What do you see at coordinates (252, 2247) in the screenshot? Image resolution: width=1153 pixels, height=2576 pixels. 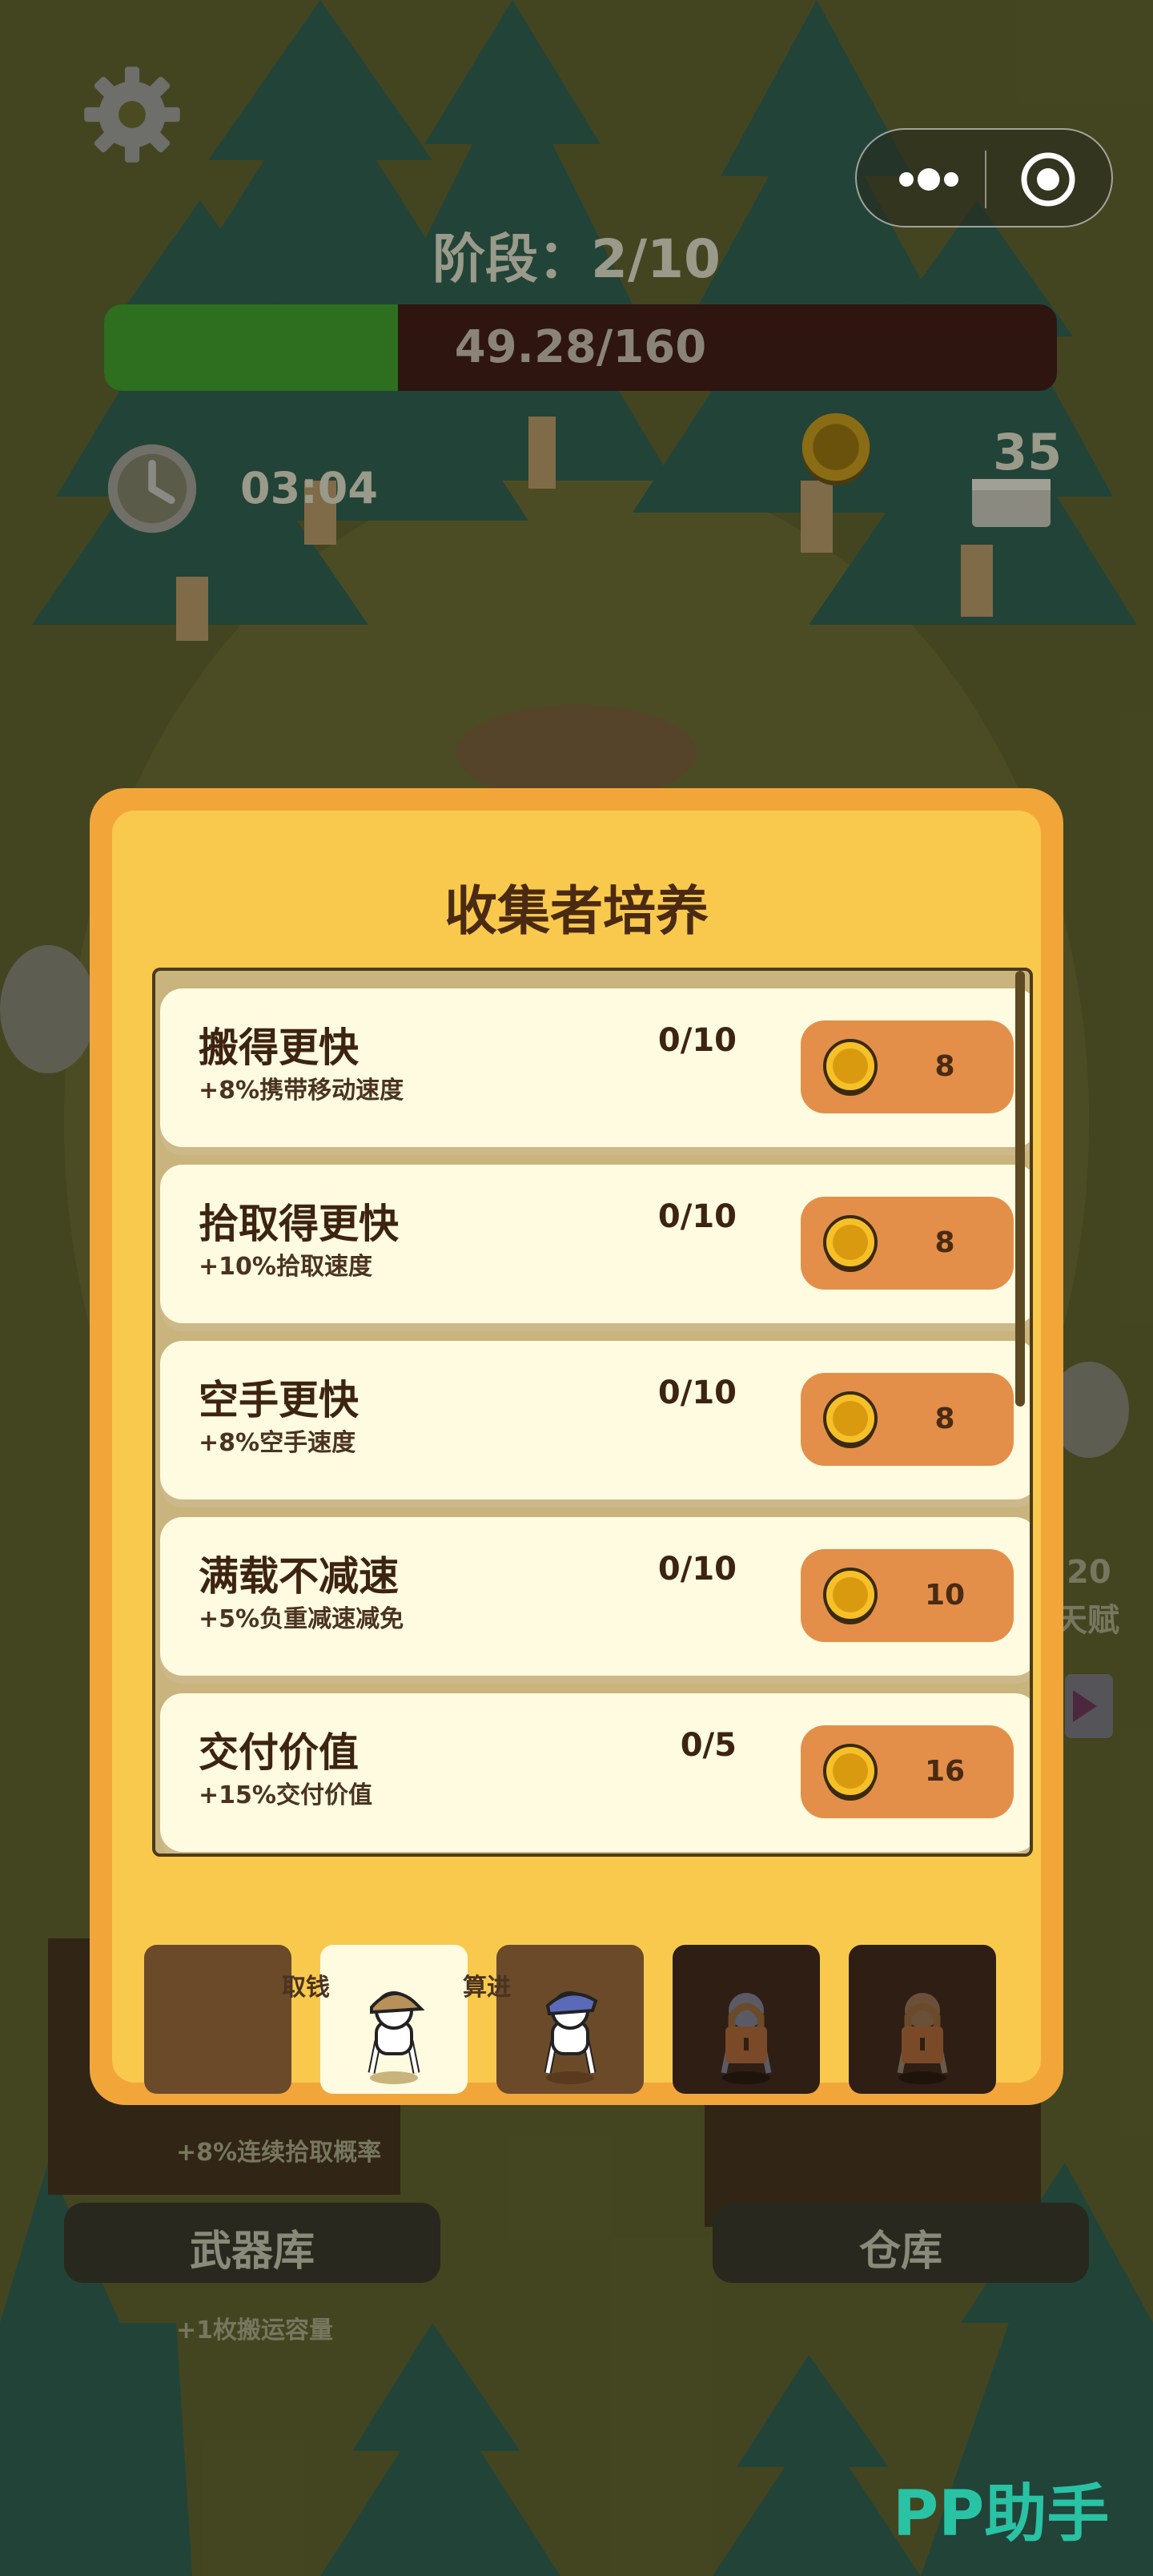 I see `armory-button: 武器库` at bounding box center [252, 2247].